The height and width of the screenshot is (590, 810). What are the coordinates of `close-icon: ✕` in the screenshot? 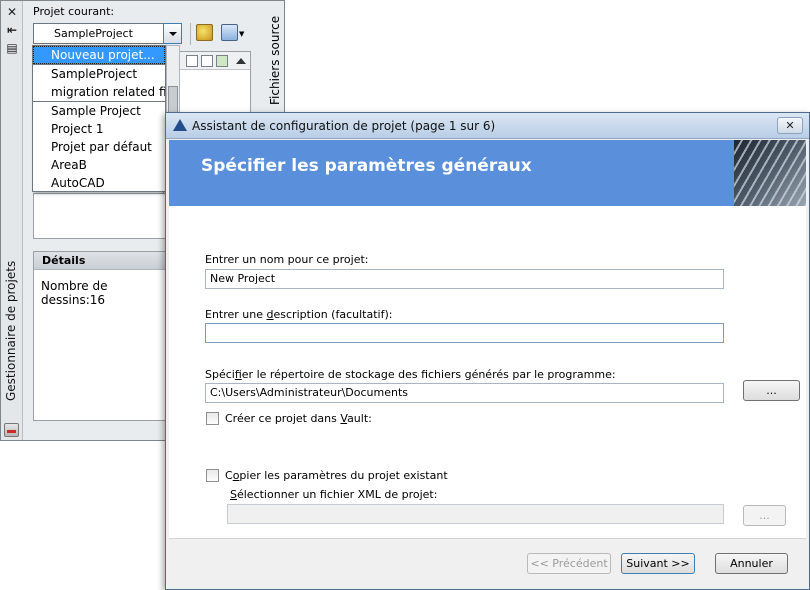 It's located at (12, 12).